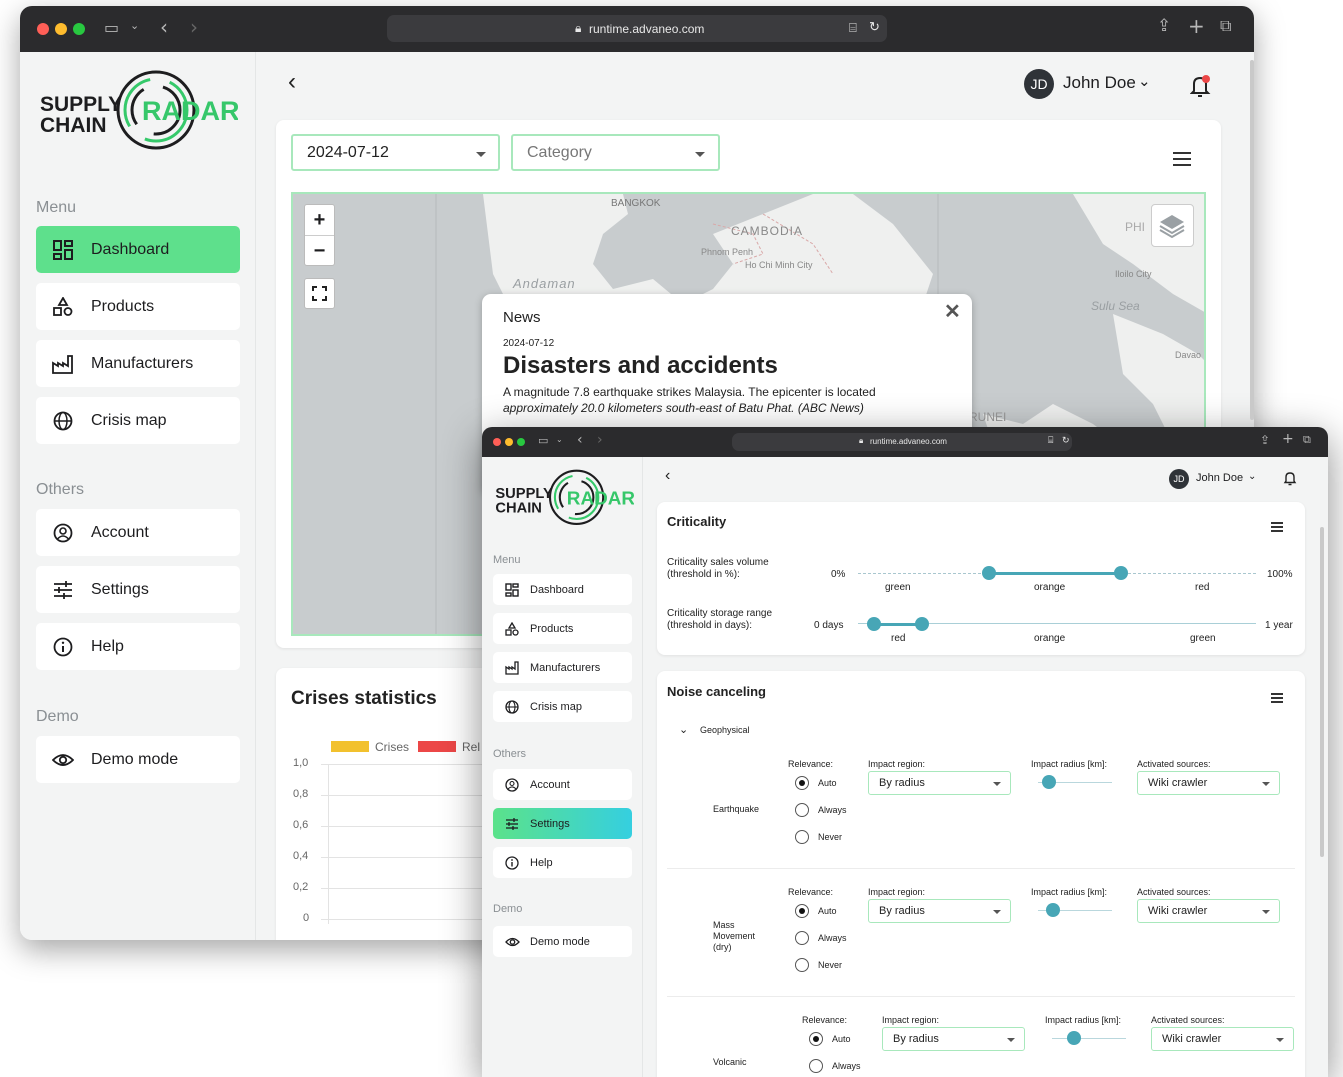 This screenshot has height=1077, width=1343. I want to click on zoom-out-button: −, so click(319, 251).